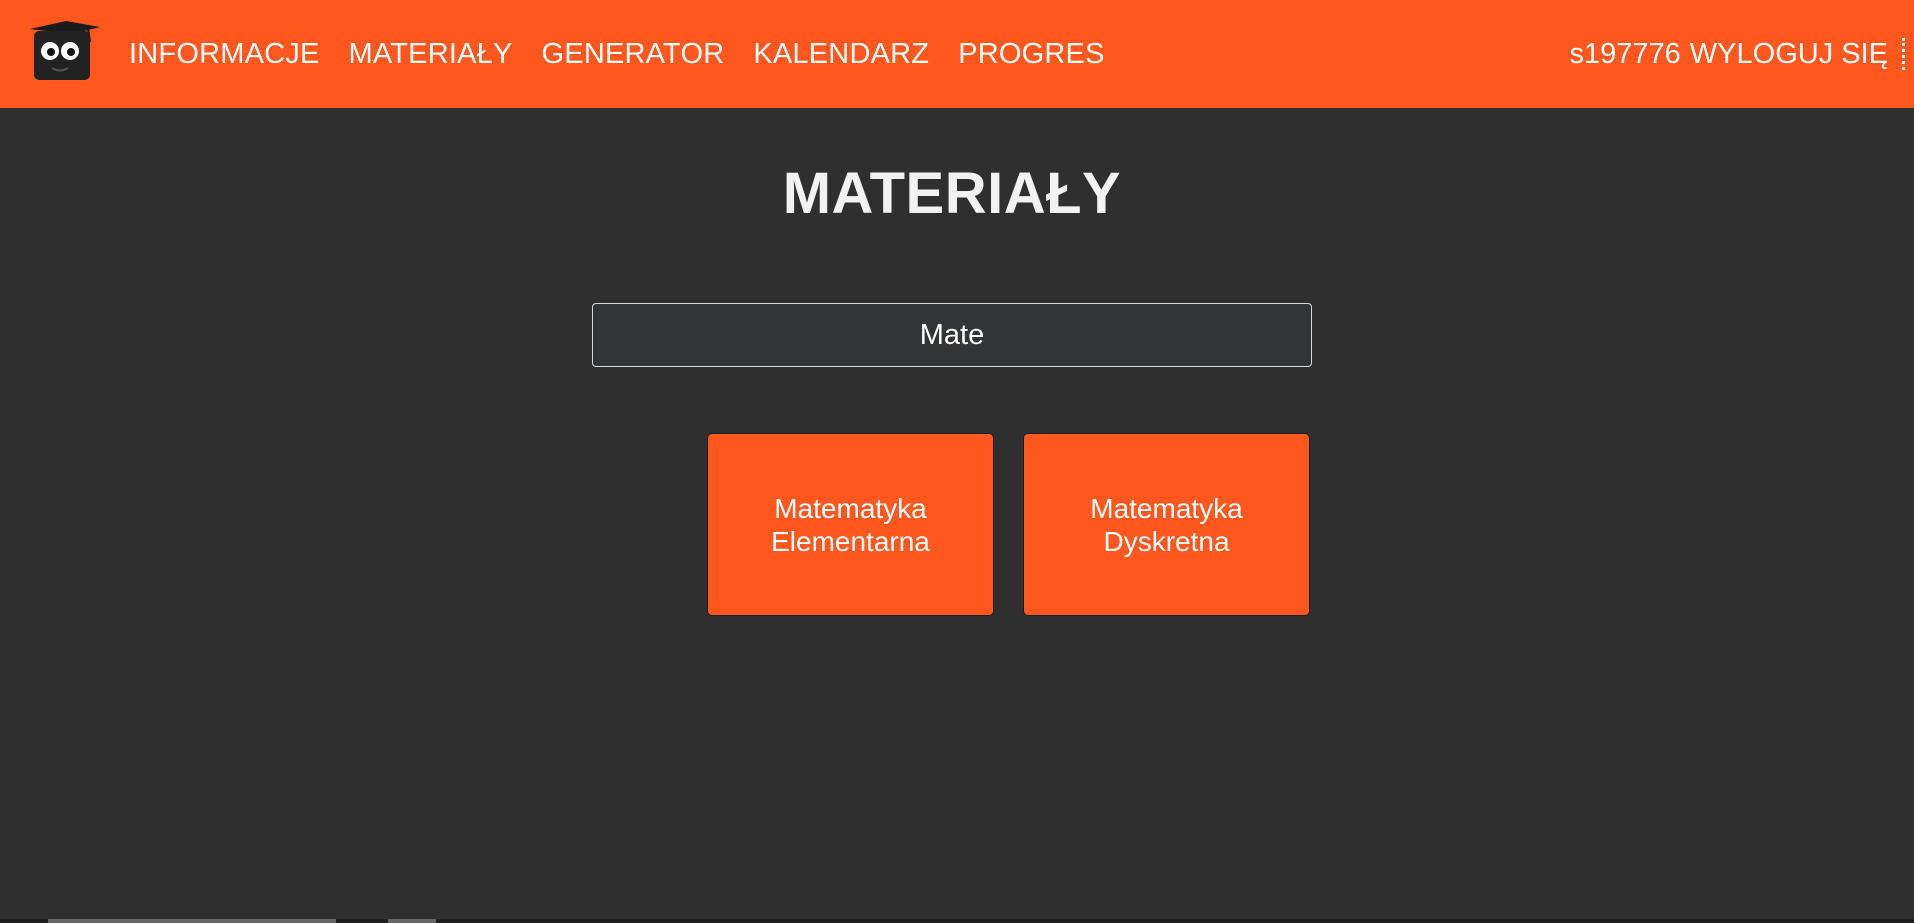  I want to click on scrollbar-thumb, so click(192, 921).